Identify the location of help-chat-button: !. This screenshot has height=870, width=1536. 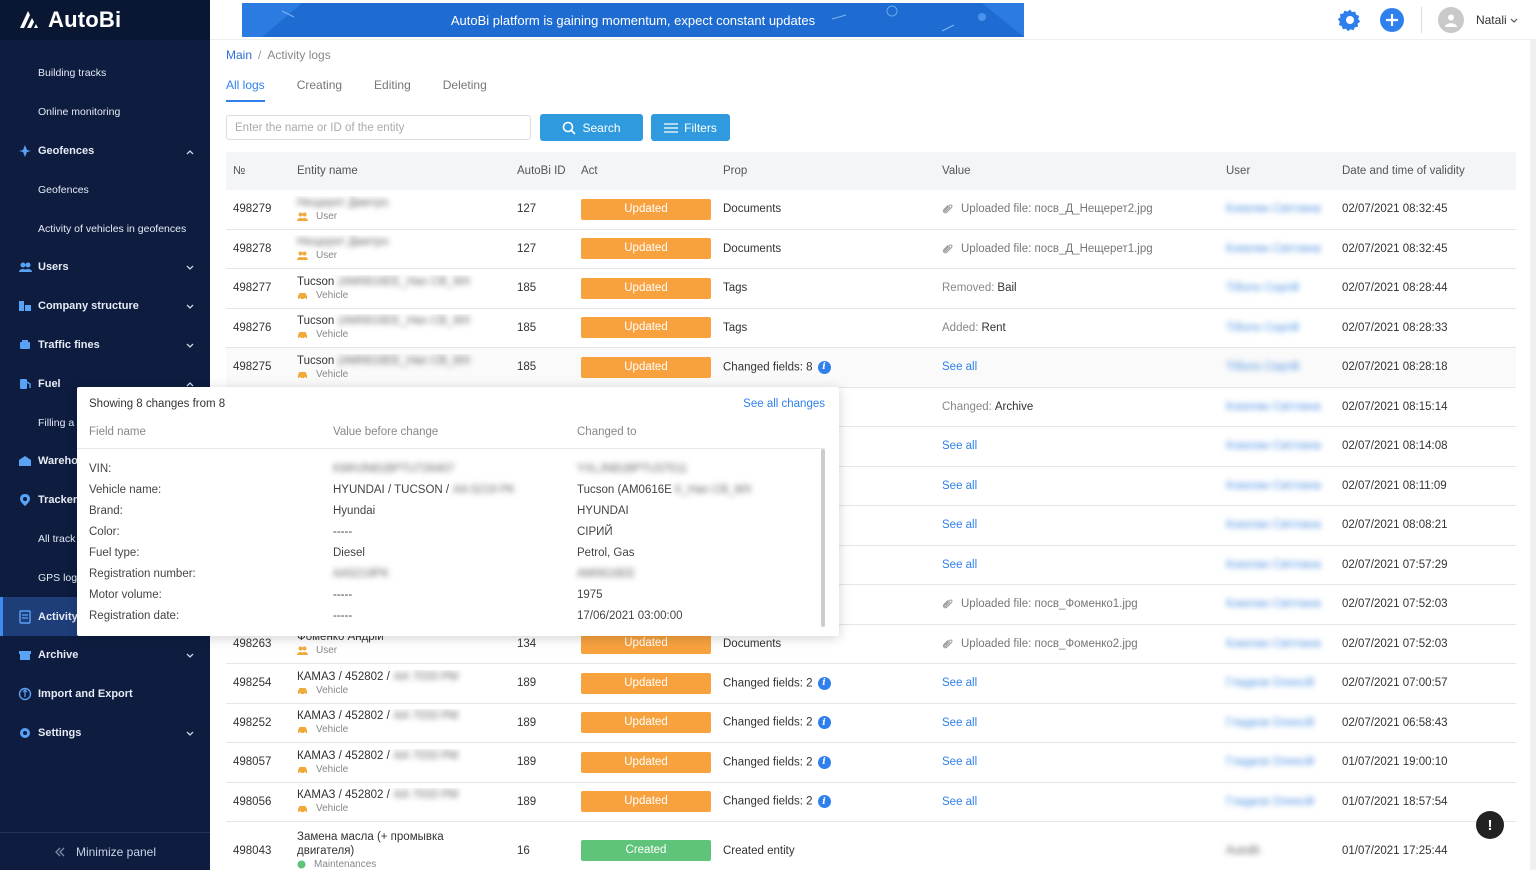
(1490, 825).